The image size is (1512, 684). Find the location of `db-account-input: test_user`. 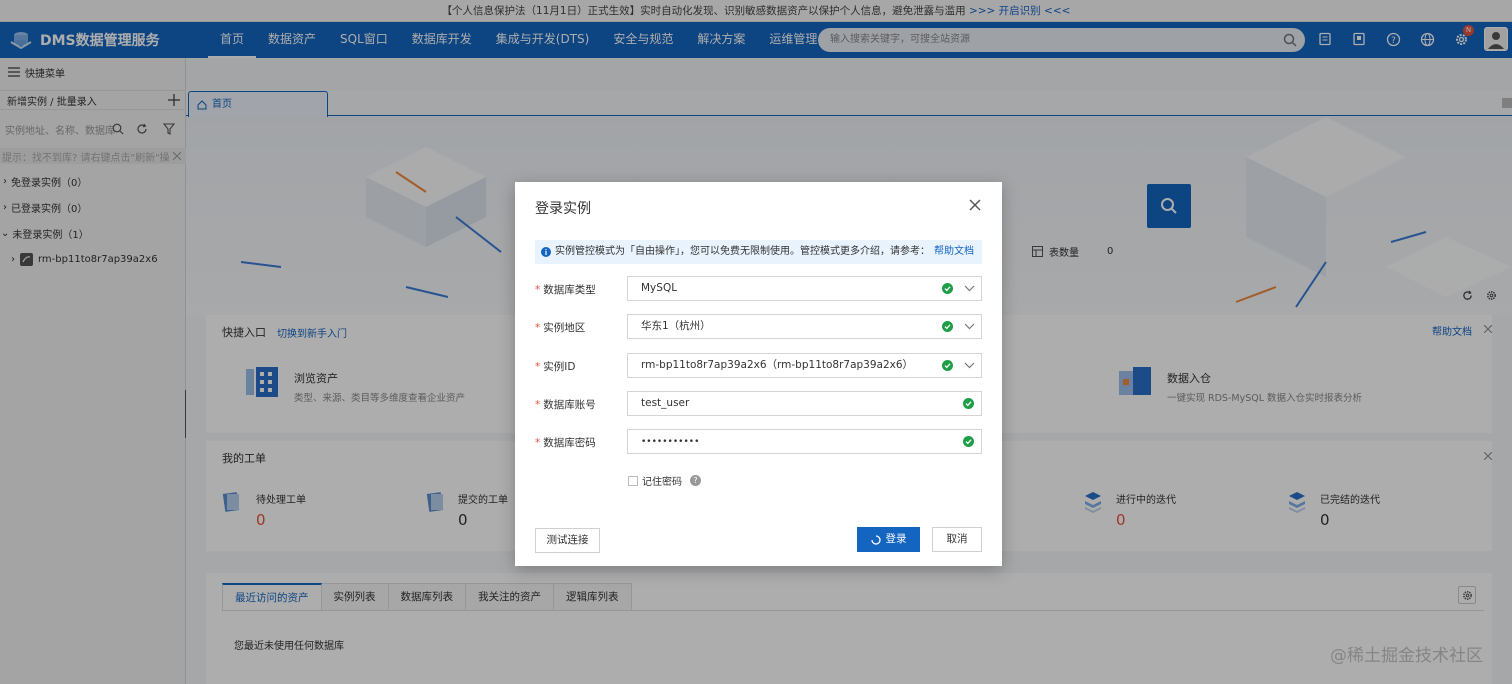

db-account-input: test_user is located at coordinates (804, 403).